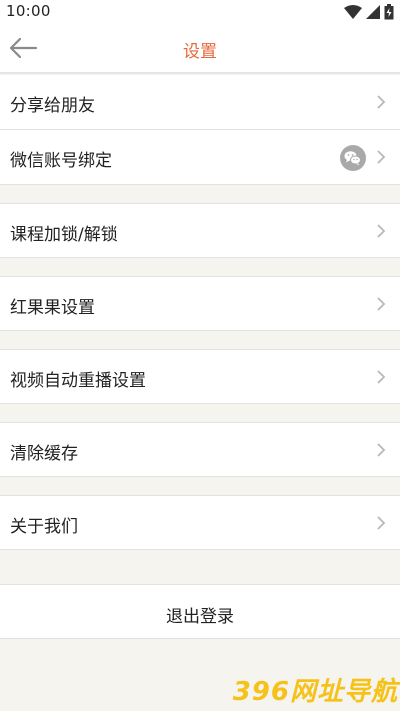 The width and height of the screenshot is (400, 711). I want to click on menu-item-video-autoplay-label: 视频自动重播设置, so click(78, 381).